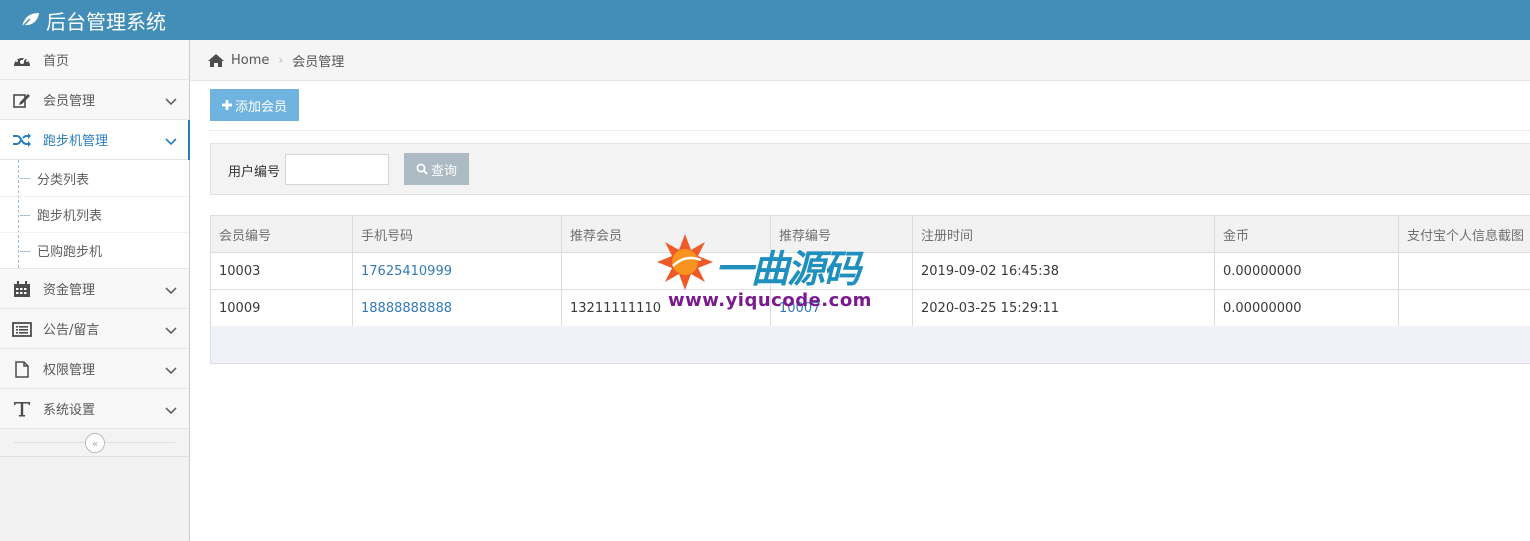 The image size is (1530, 541). I want to click on breadcrumb-current: 会员管理, so click(318, 62).